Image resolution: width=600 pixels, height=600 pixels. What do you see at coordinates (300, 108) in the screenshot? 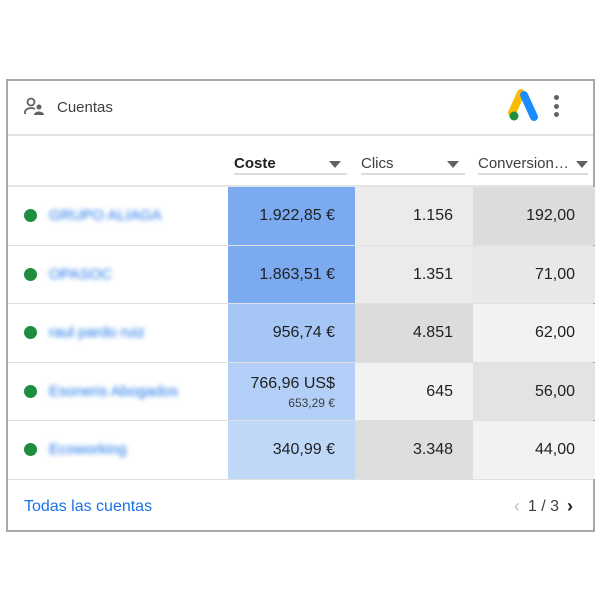
I see `card-header: Cuentas` at bounding box center [300, 108].